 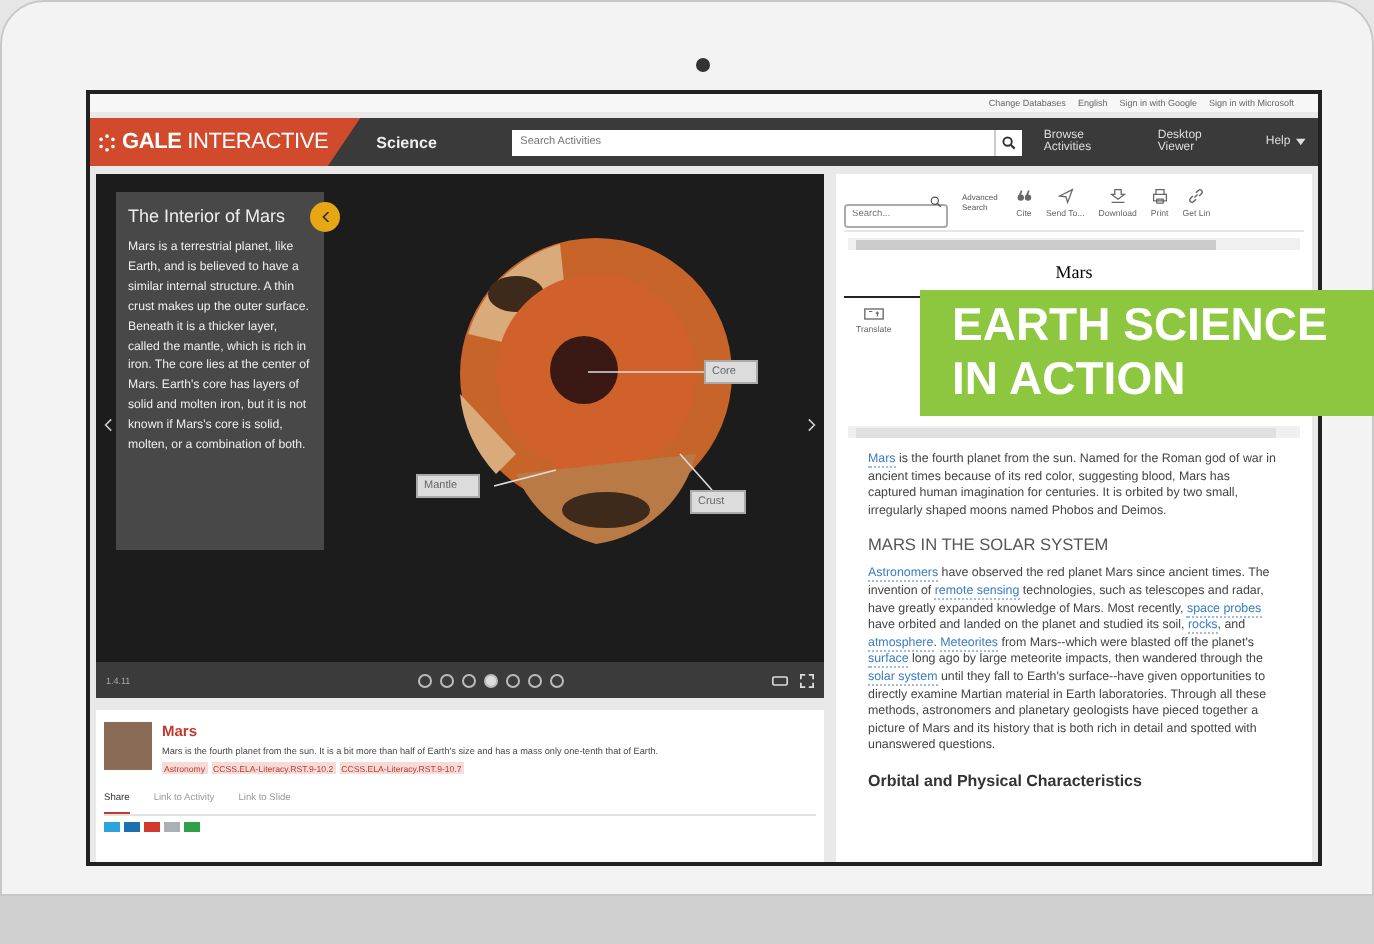 I want to click on translate-icon, so click(x=873, y=314).